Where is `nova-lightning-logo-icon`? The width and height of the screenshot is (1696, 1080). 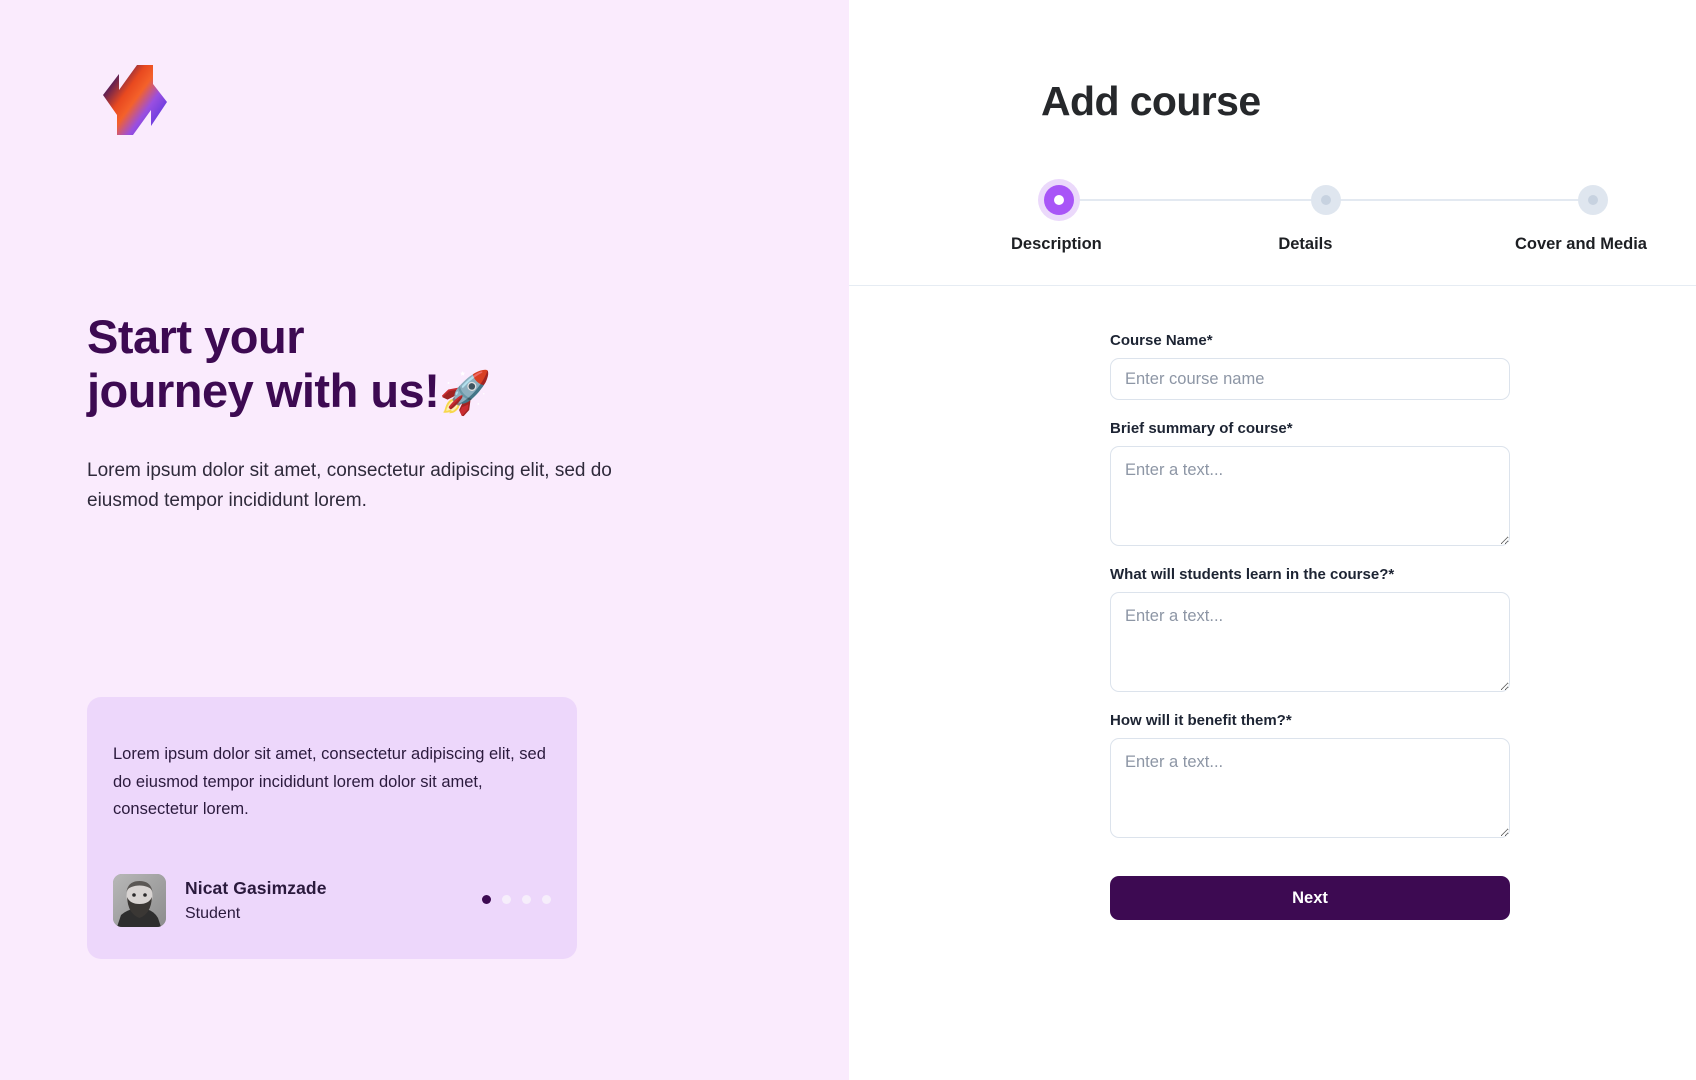 nova-lightning-logo-icon is located at coordinates (134, 99).